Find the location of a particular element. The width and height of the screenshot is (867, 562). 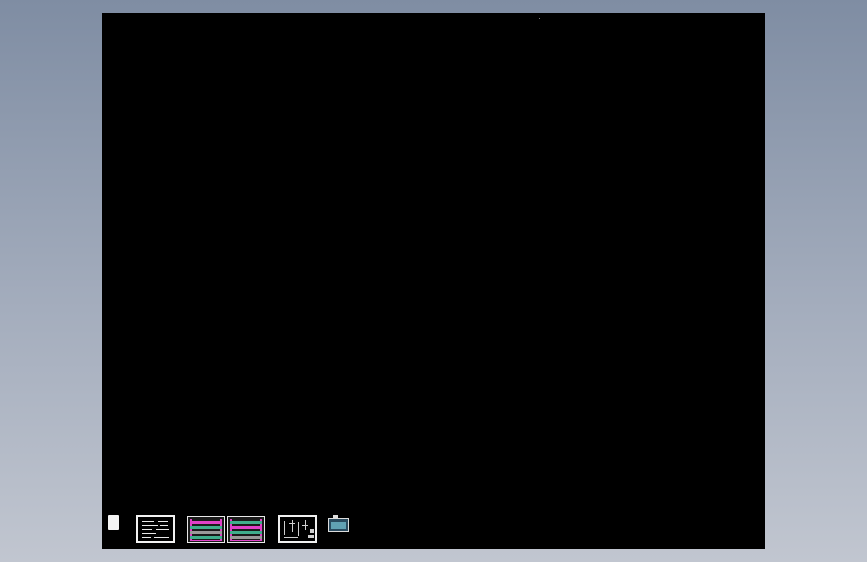

title-block is located at coordinates (311, 536).